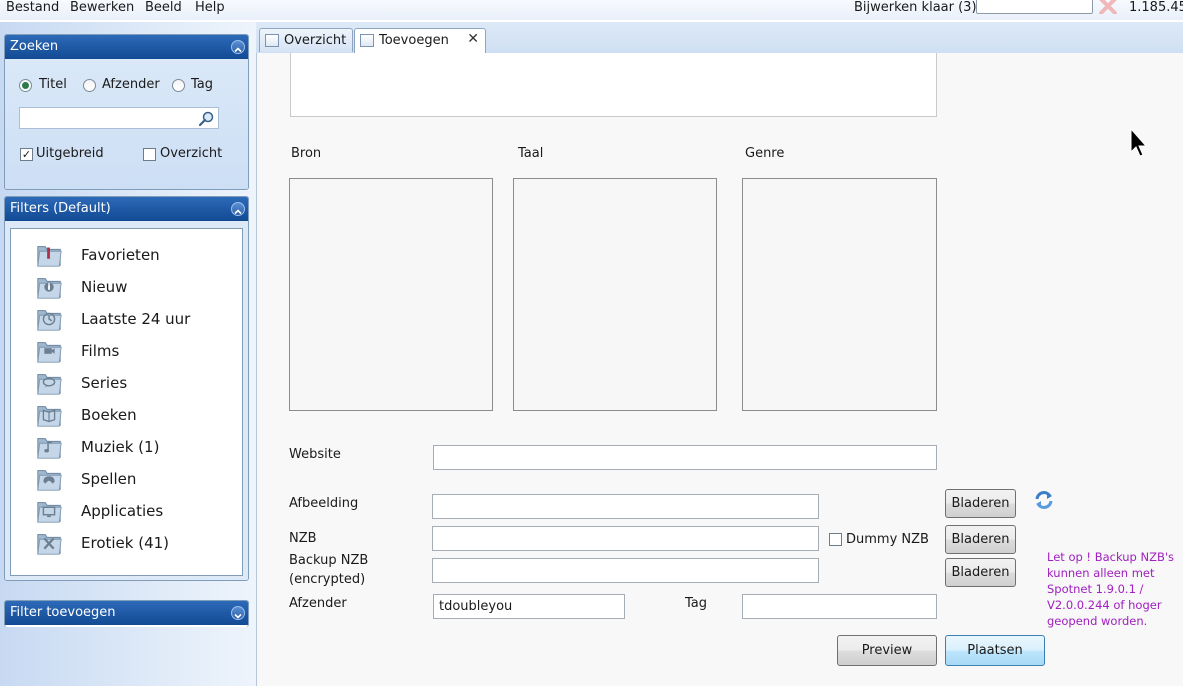 Image resolution: width=1183 pixels, height=686 pixels. What do you see at coordinates (1034, 7) in the screenshot?
I see `update-progress-bar` at bounding box center [1034, 7].